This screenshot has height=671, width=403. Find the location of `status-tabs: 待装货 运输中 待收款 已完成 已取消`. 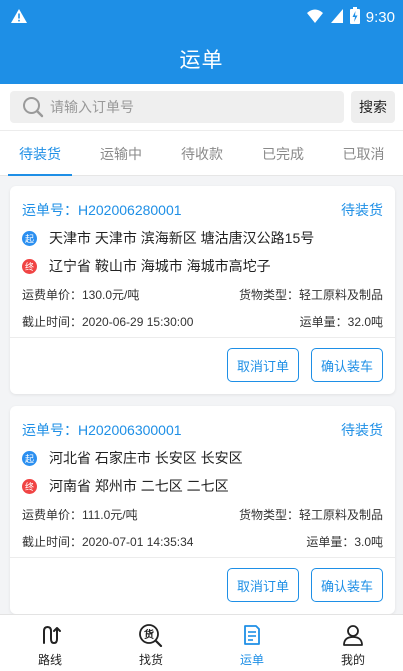

status-tabs: 待装货 运输中 待收款 已完成 已取消 is located at coordinates (201, 153).